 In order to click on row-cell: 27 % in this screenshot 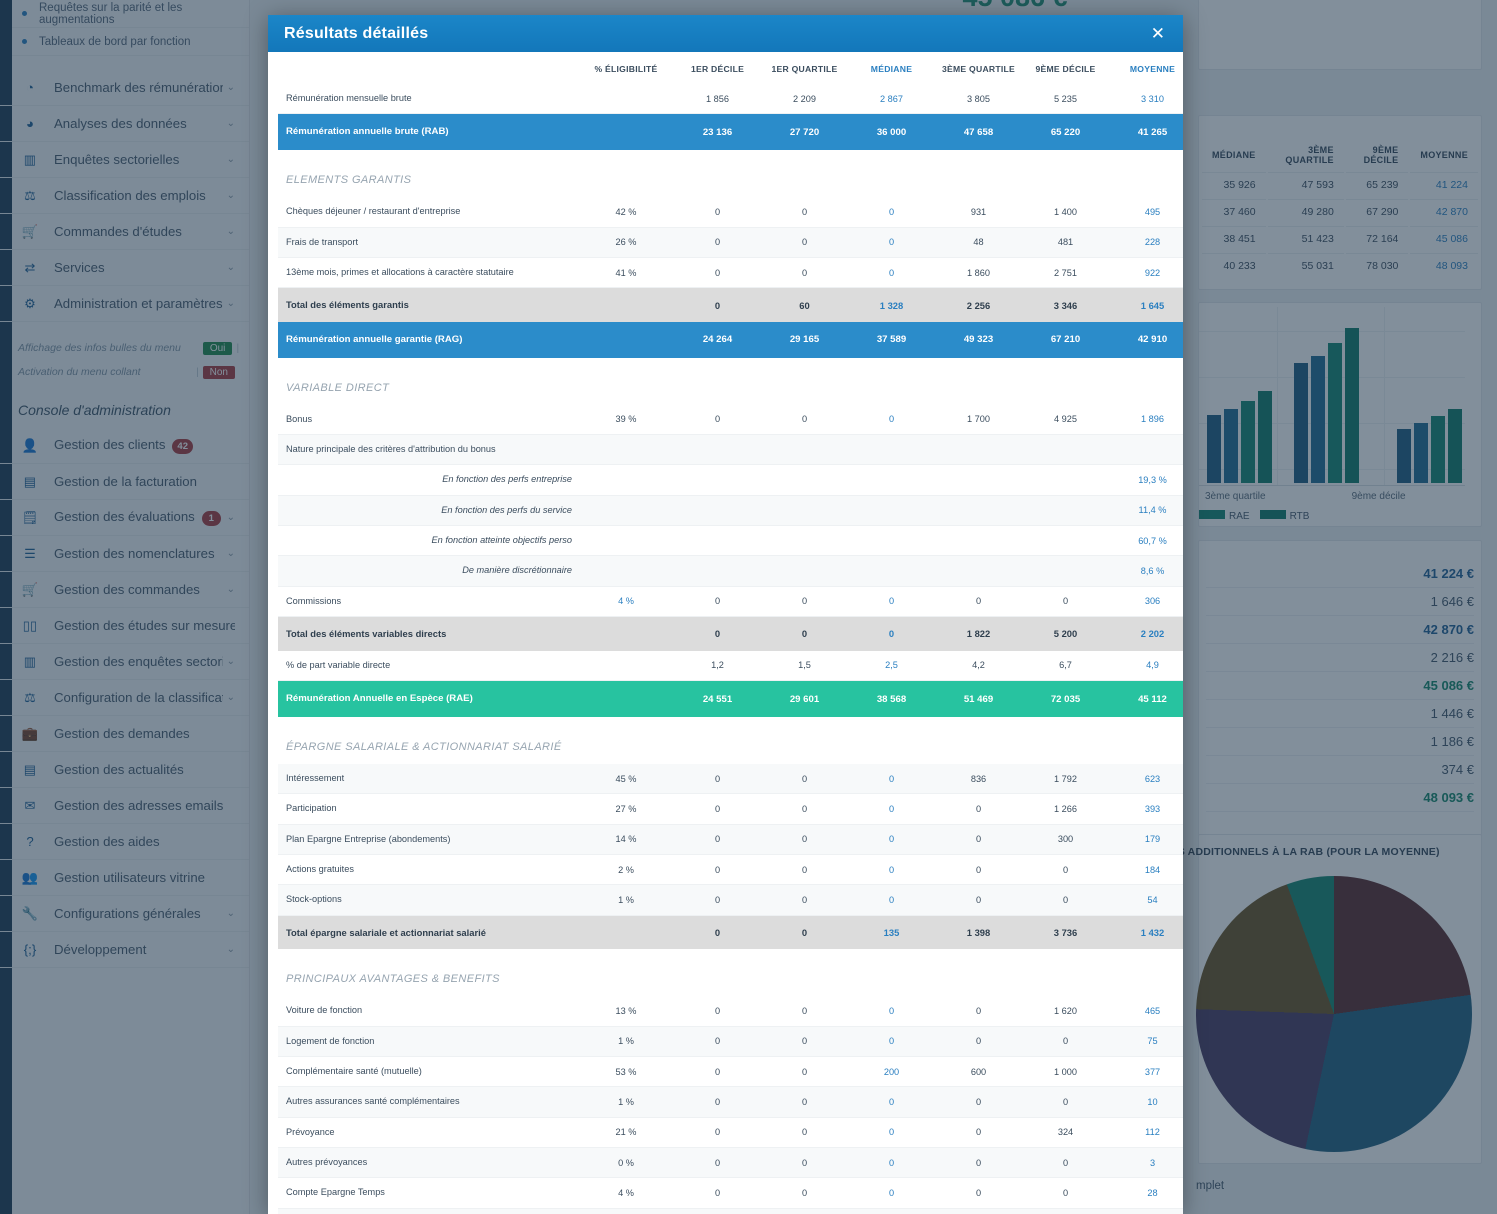, I will do `click(626, 809)`.